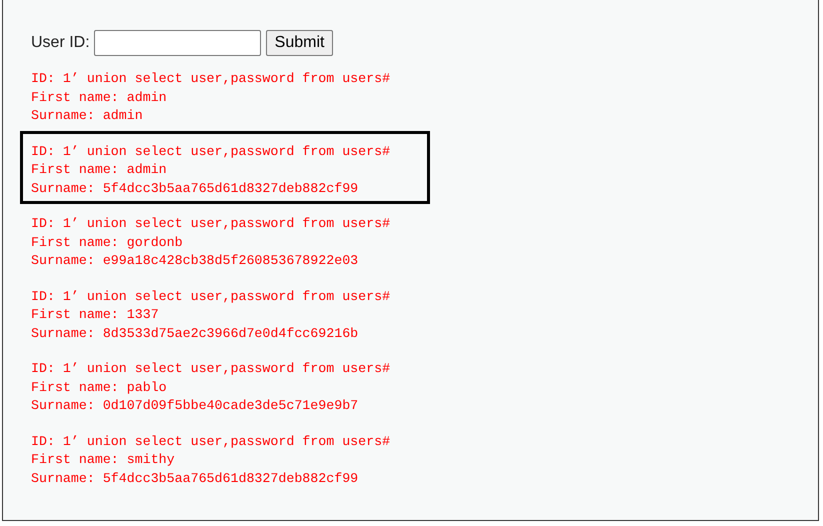 The height and width of the screenshot is (526, 823). I want to click on user-id-label: User ID:, so click(60, 42).